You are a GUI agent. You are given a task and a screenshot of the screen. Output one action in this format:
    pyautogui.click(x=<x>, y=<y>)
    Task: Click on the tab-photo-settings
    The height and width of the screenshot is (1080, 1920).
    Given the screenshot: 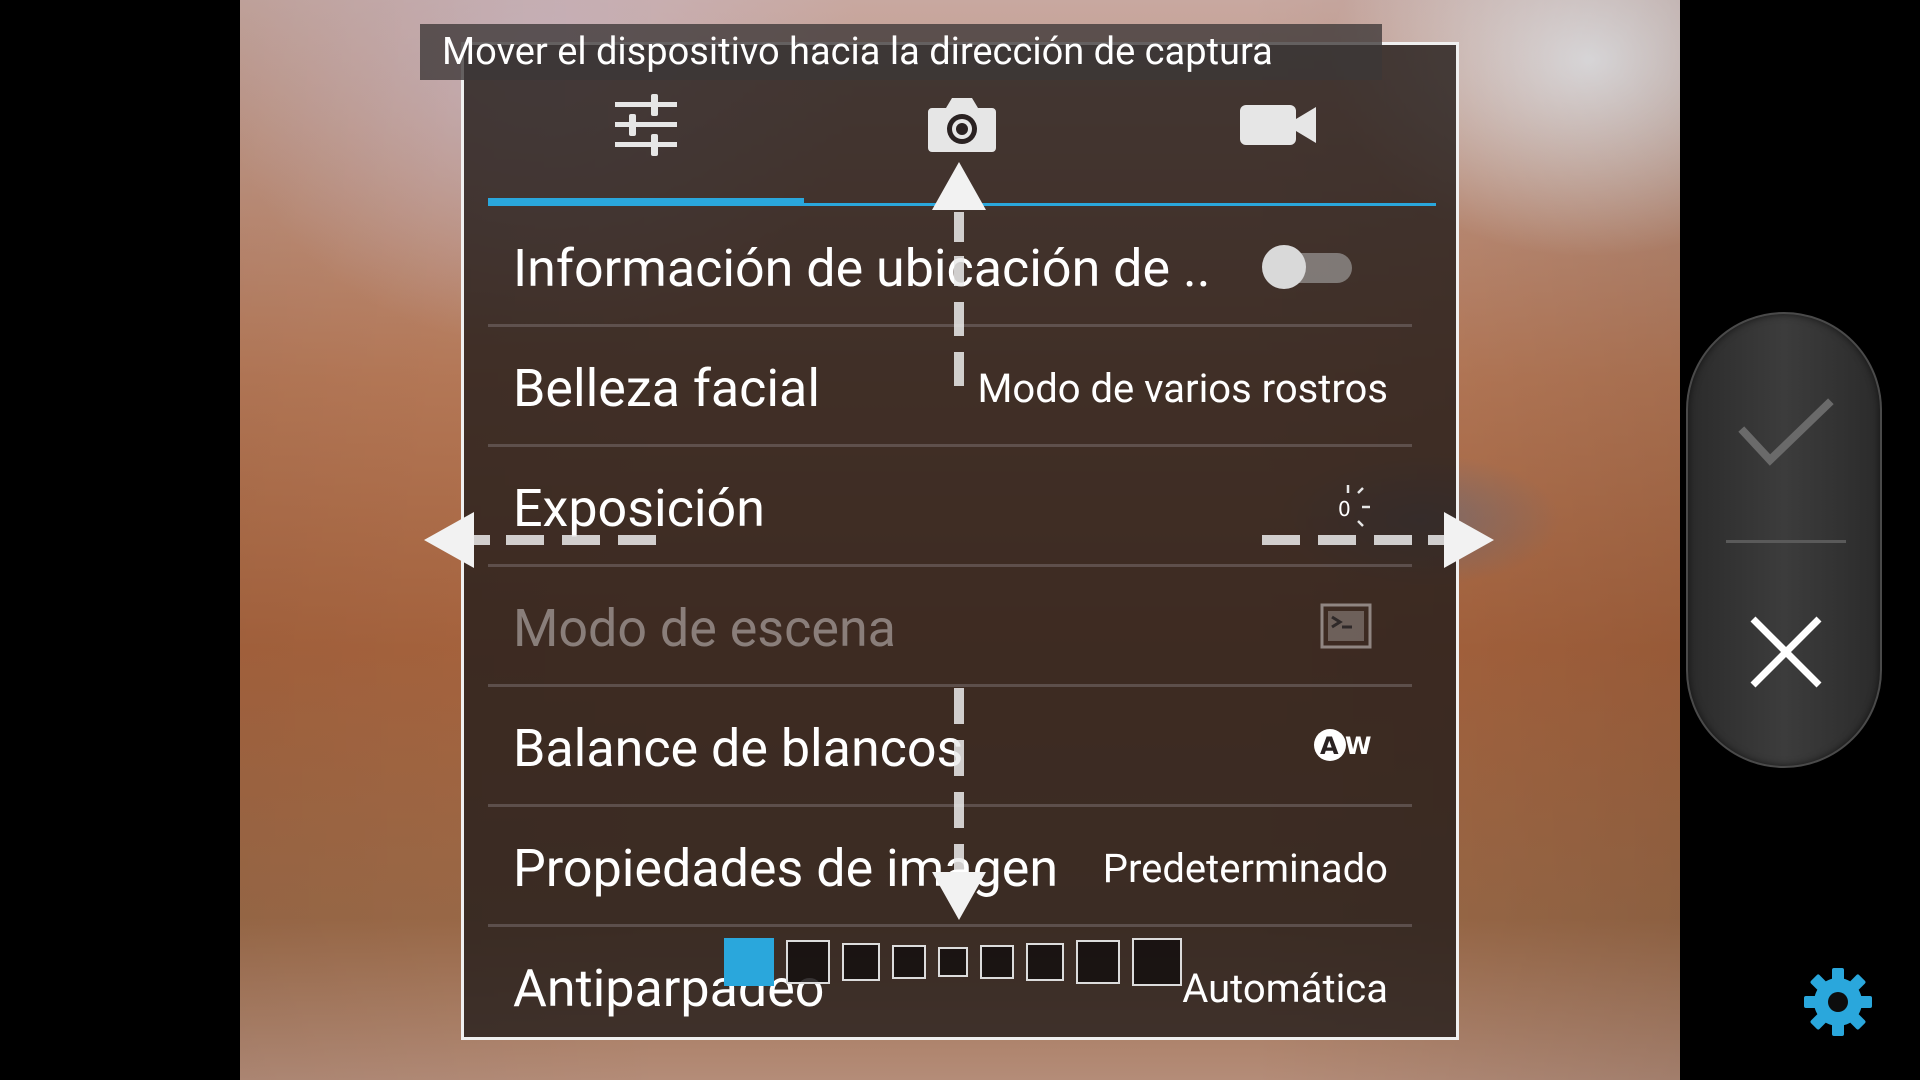 What is the action you would take?
    pyautogui.click(x=962, y=125)
    